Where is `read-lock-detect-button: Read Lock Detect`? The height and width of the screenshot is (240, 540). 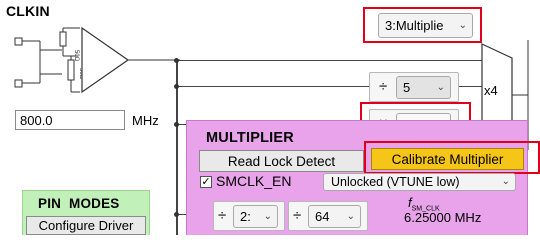 read-lock-detect-button: Read Lock Detect is located at coordinates (281, 161).